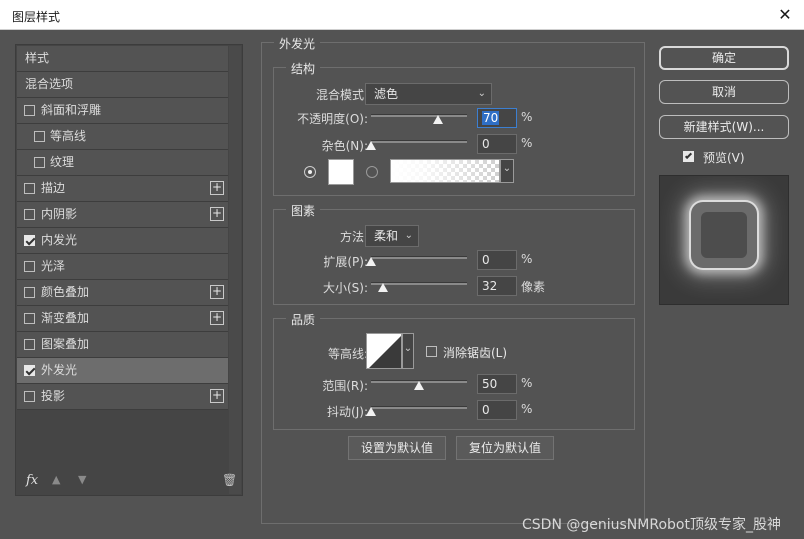 This screenshot has width=804, height=539. What do you see at coordinates (122, 189) in the screenshot?
I see `style-item: 描边 +` at bounding box center [122, 189].